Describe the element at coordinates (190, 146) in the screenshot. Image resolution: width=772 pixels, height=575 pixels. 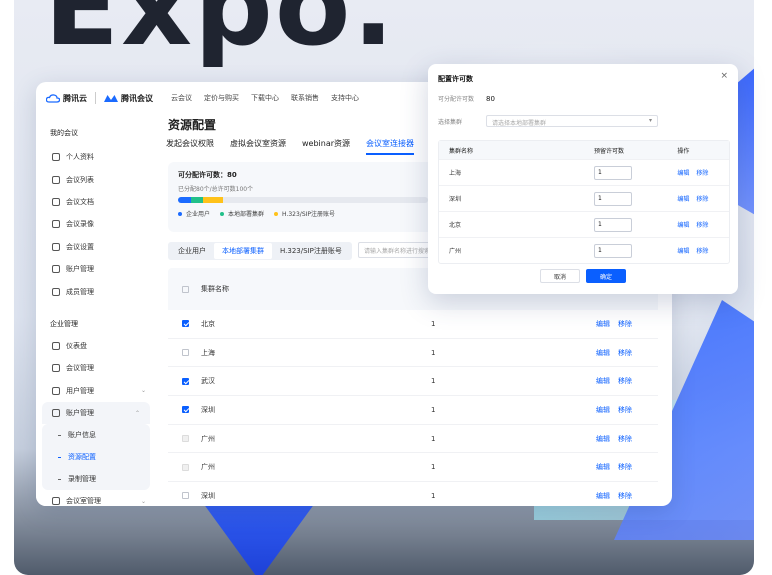
I see `tab: 发起会议权限` at that location.